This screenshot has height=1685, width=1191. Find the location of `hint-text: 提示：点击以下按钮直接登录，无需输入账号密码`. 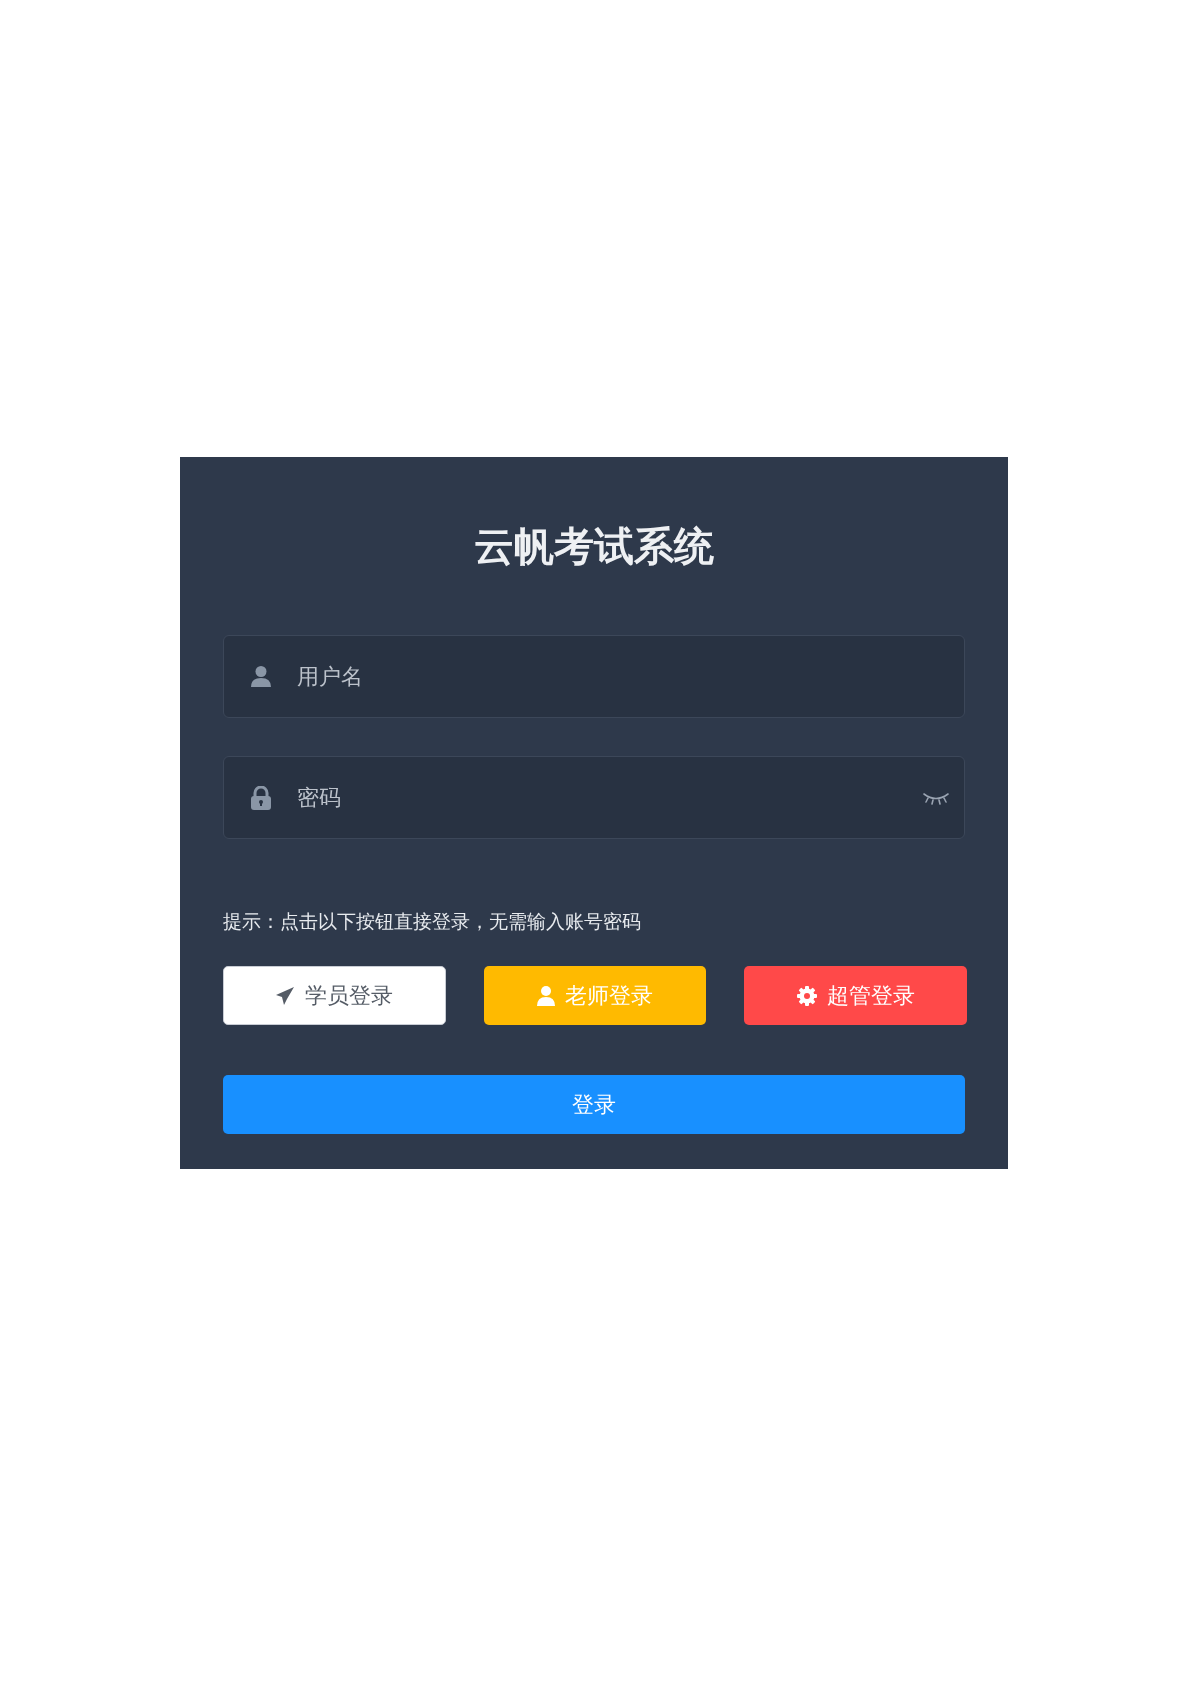

hint-text: 提示：点击以下按钮直接登录，无需输入账号密码 is located at coordinates (432, 921).